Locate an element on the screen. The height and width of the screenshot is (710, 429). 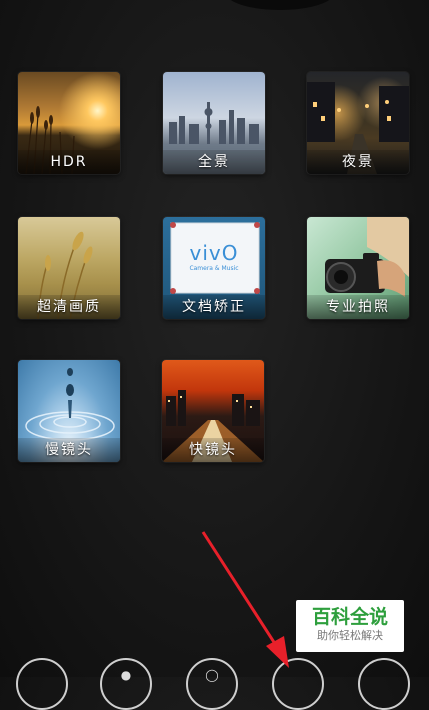
annotation-arrow-icon is located at coordinates (245, 599).